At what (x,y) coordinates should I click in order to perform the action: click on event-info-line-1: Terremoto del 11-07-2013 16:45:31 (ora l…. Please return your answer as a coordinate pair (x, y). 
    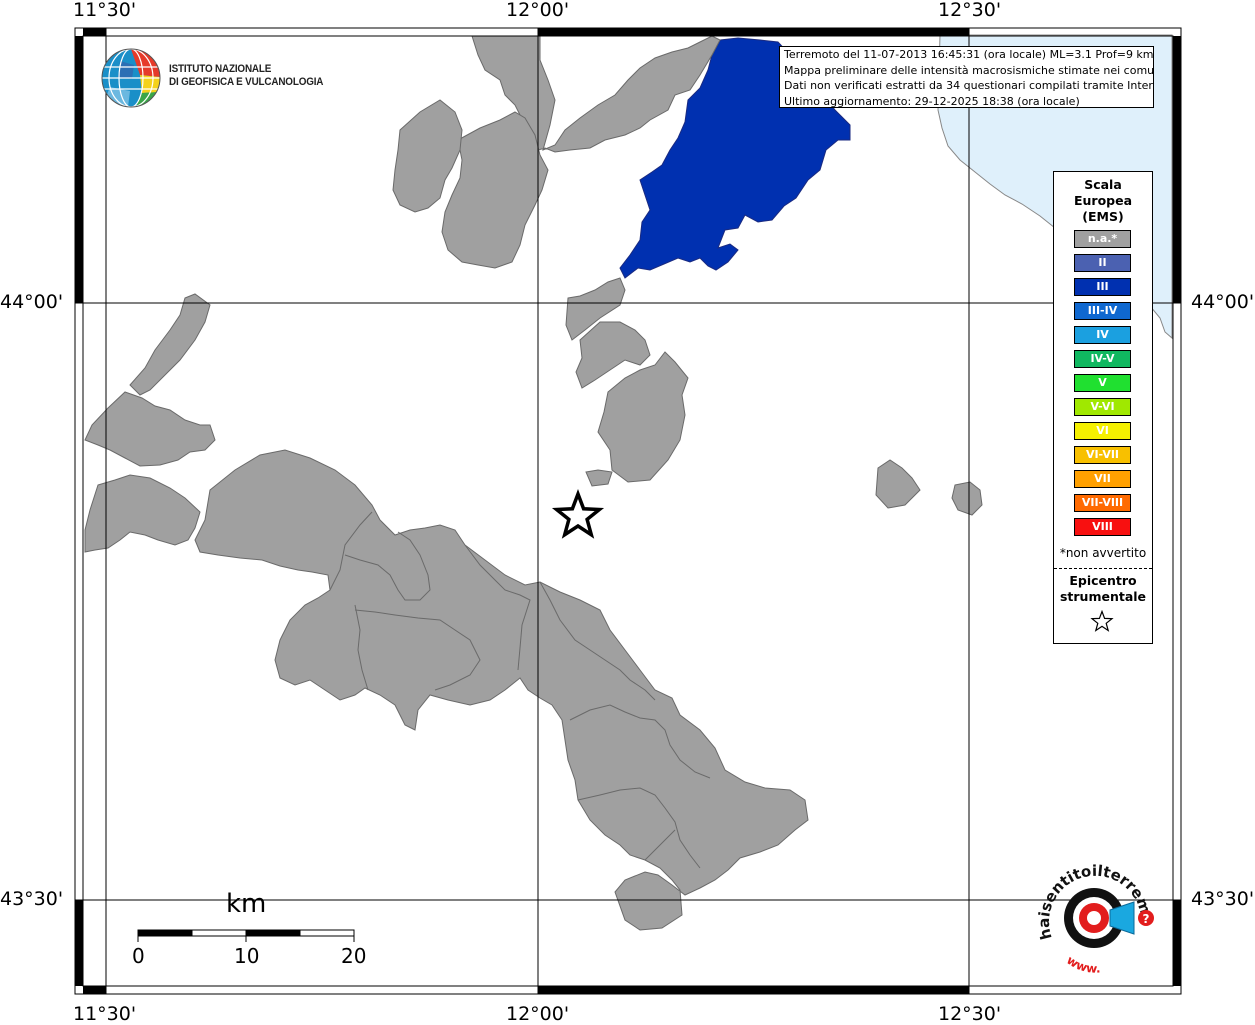
    Looking at the image, I should click on (969, 54).